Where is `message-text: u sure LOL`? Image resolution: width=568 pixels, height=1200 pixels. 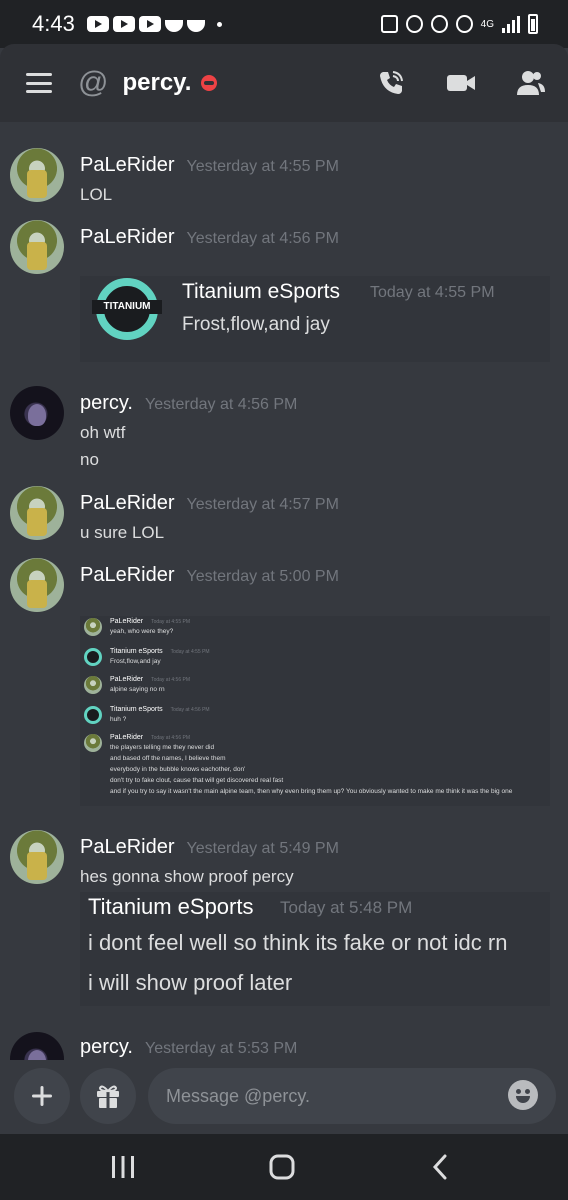
message-text: u sure LOL is located at coordinates (122, 532).